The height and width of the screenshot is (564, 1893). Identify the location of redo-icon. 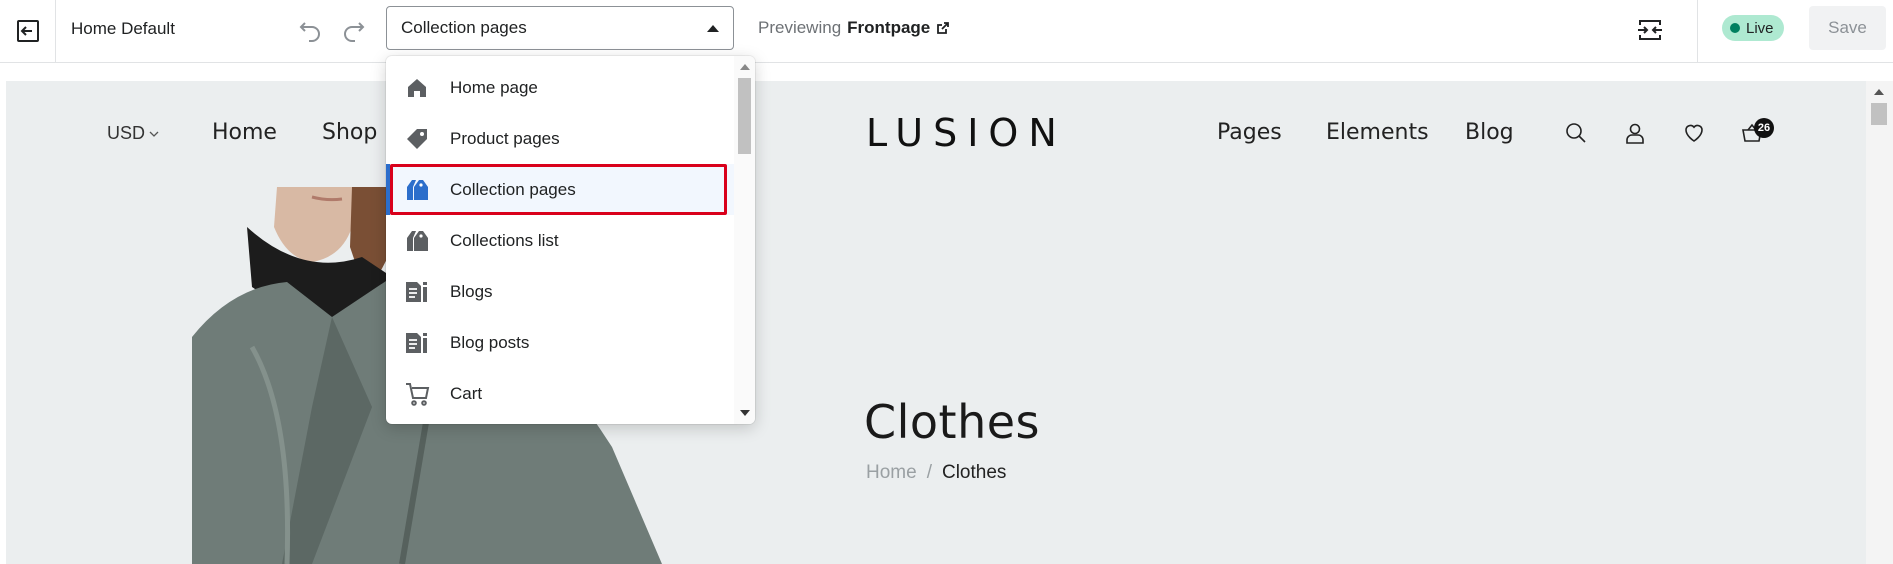
(354, 32).